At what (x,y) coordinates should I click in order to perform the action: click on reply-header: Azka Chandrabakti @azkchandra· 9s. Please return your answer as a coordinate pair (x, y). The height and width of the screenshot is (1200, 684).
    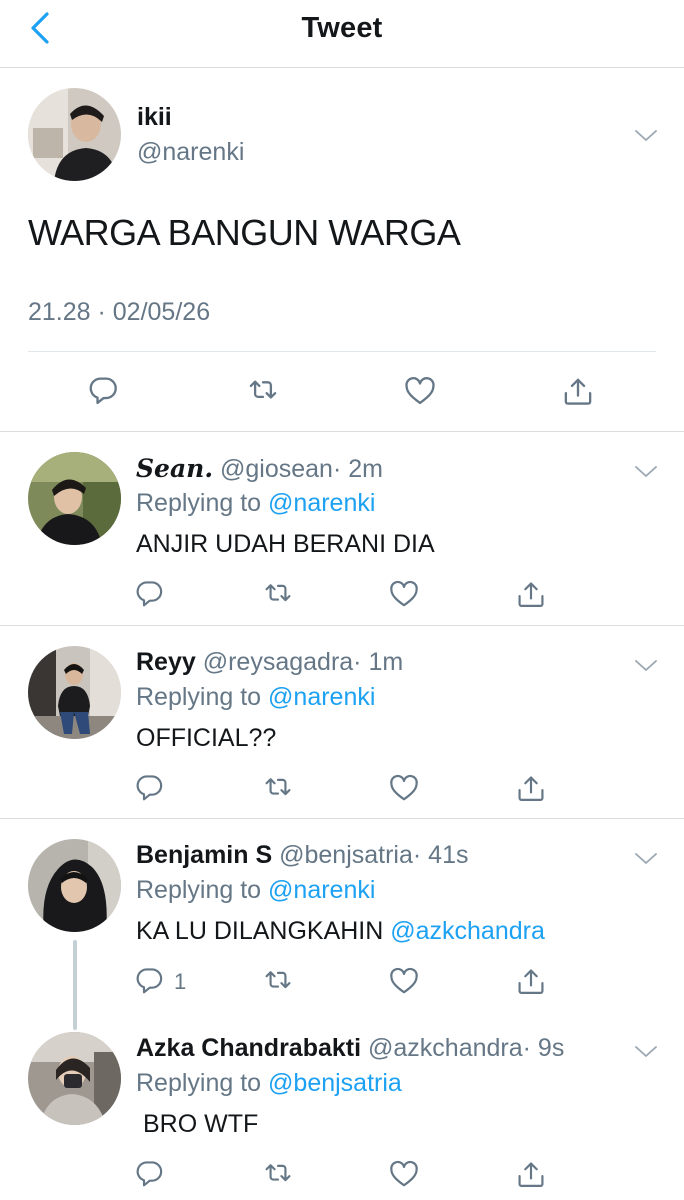
    Looking at the image, I should click on (350, 1048).